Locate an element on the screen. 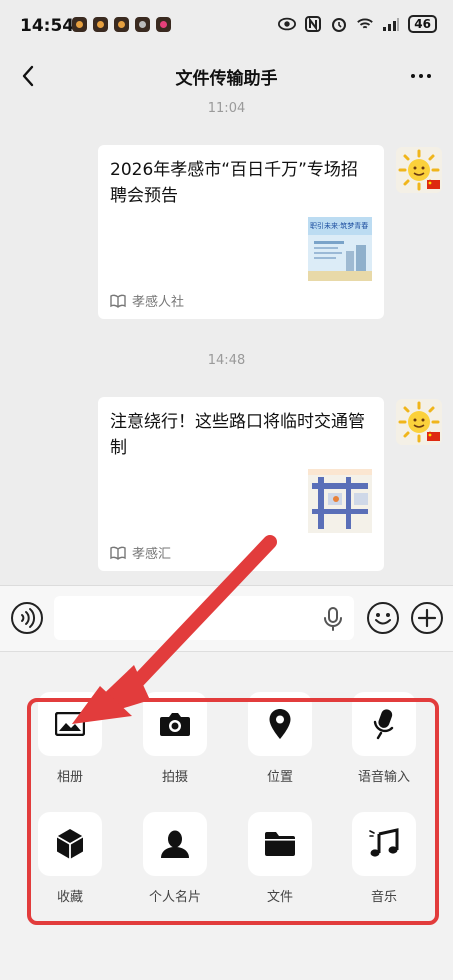 The image size is (453, 980). voice-mode-button is located at coordinates (27, 618).